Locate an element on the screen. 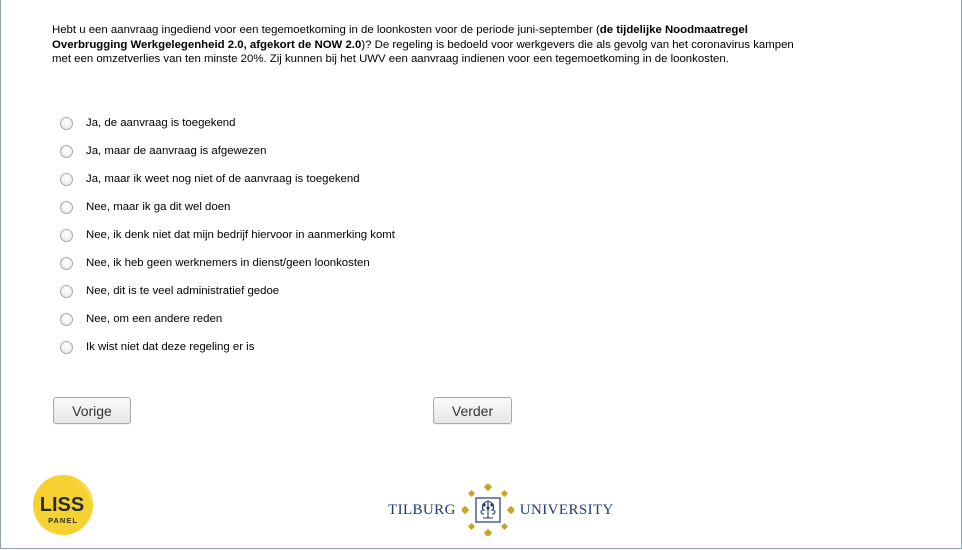 The height and width of the screenshot is (550, 962). tilburg-emblem-icon is located at coordinates (487, 510).